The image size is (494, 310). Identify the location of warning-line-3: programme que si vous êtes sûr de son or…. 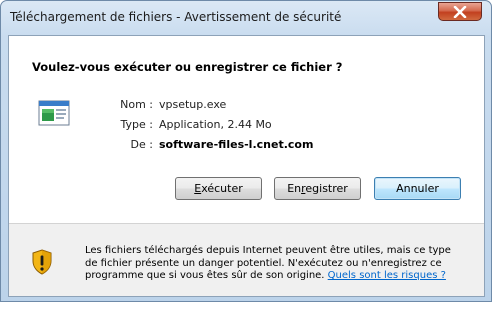
(281, 276).